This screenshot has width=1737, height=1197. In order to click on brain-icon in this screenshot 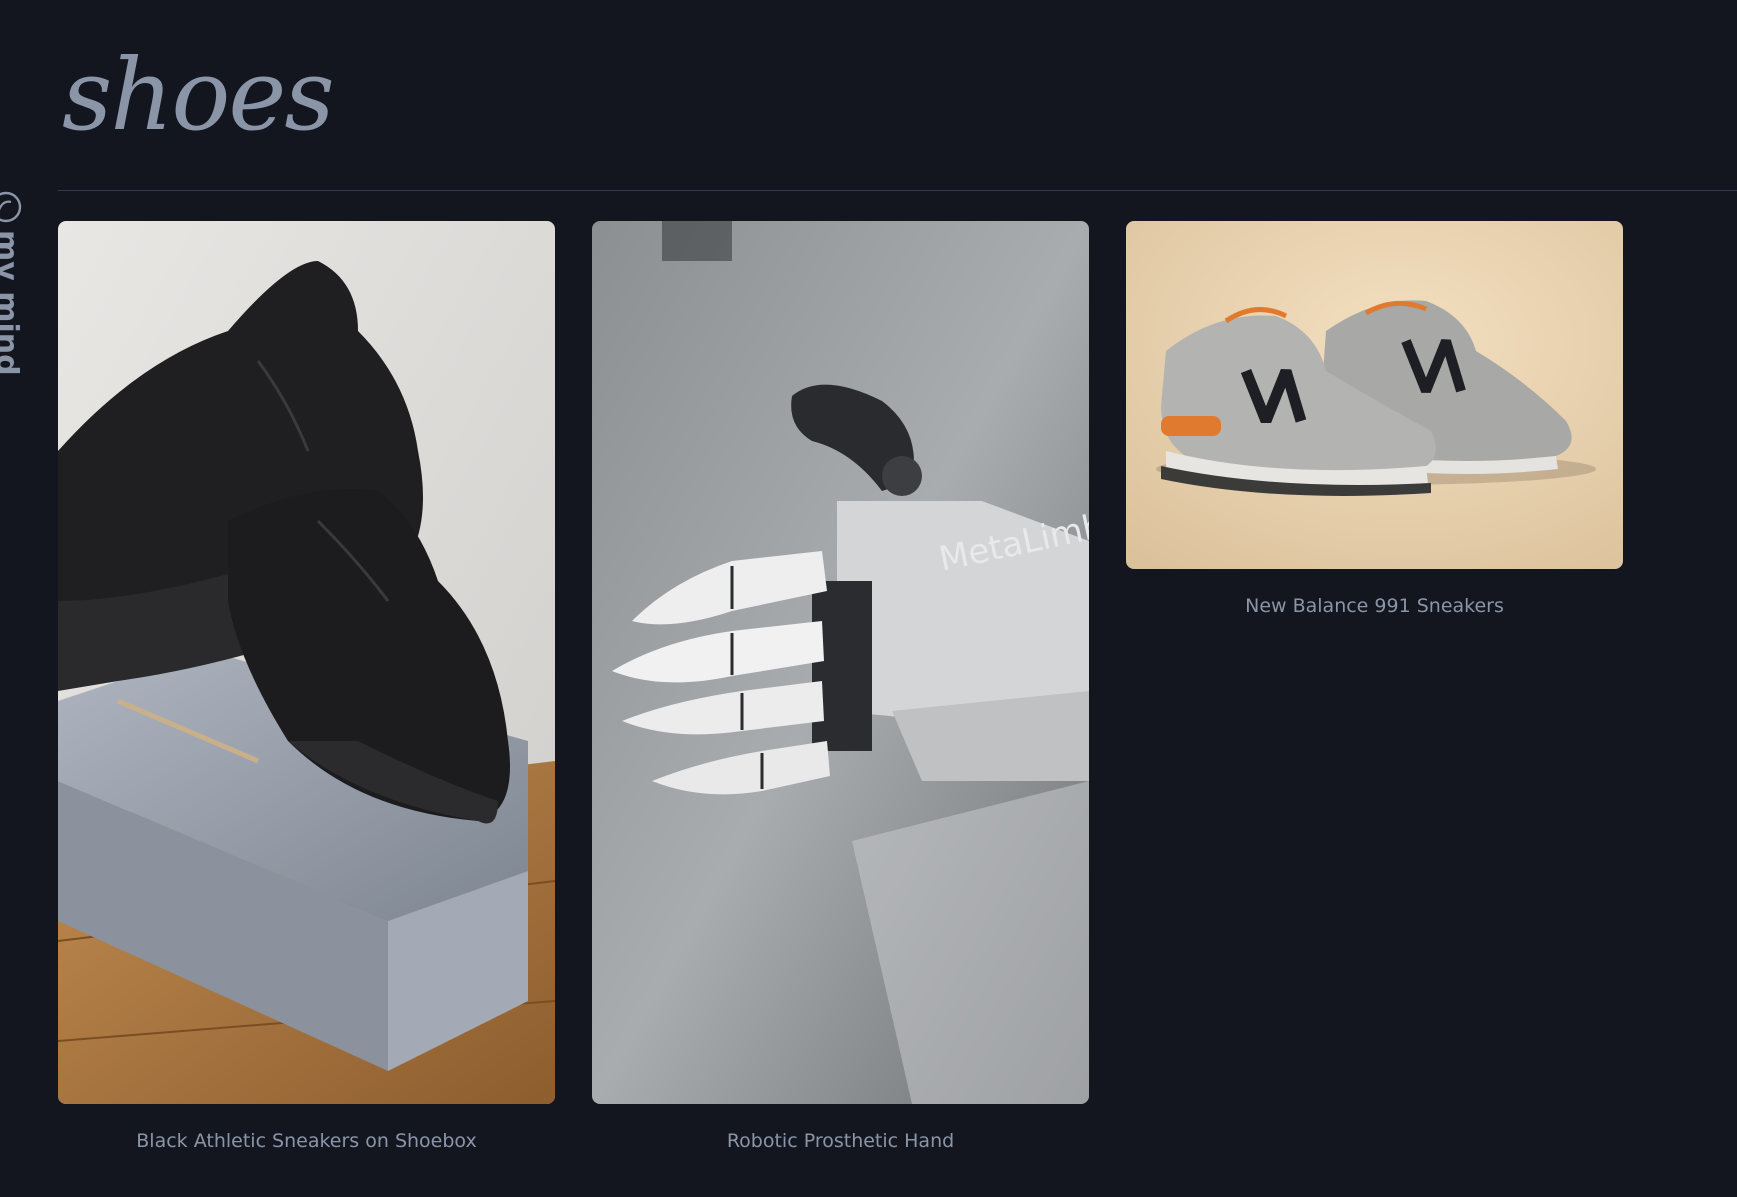, I will do `click(11, 207)`.